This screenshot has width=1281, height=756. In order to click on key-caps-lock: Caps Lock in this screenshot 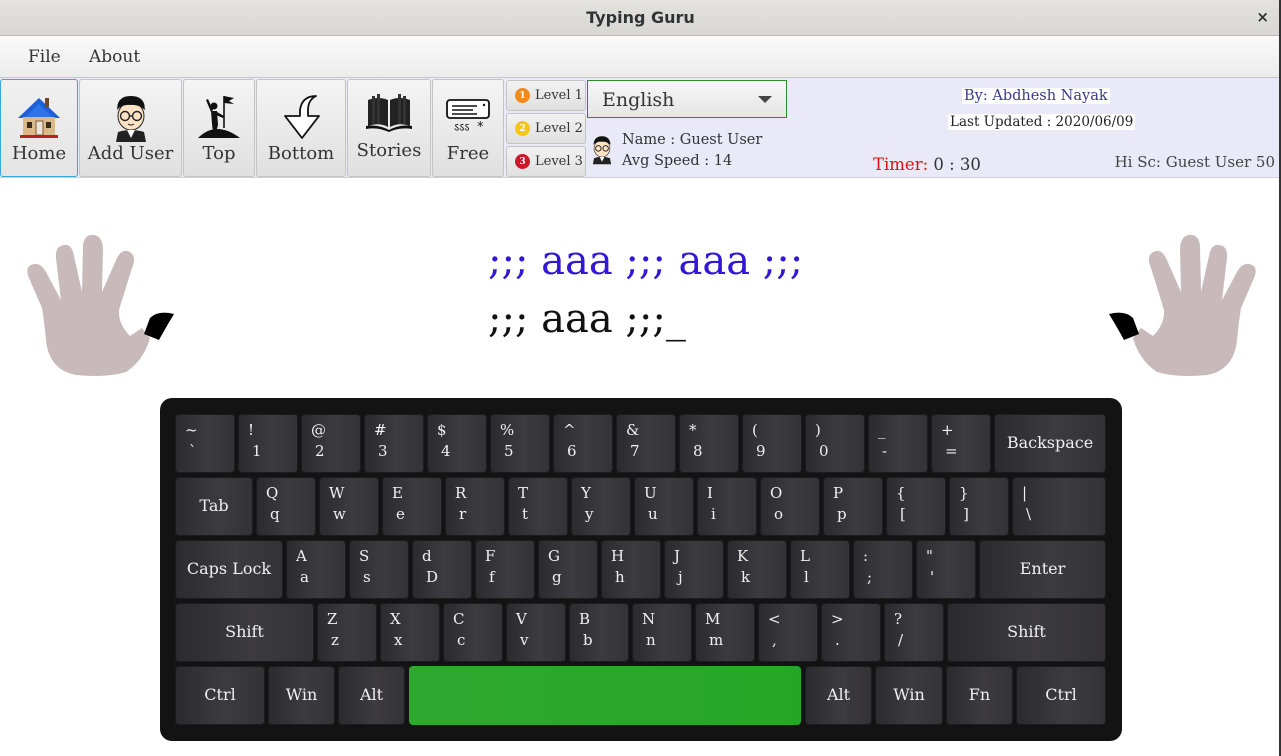, I will do `click(229, 569)`.